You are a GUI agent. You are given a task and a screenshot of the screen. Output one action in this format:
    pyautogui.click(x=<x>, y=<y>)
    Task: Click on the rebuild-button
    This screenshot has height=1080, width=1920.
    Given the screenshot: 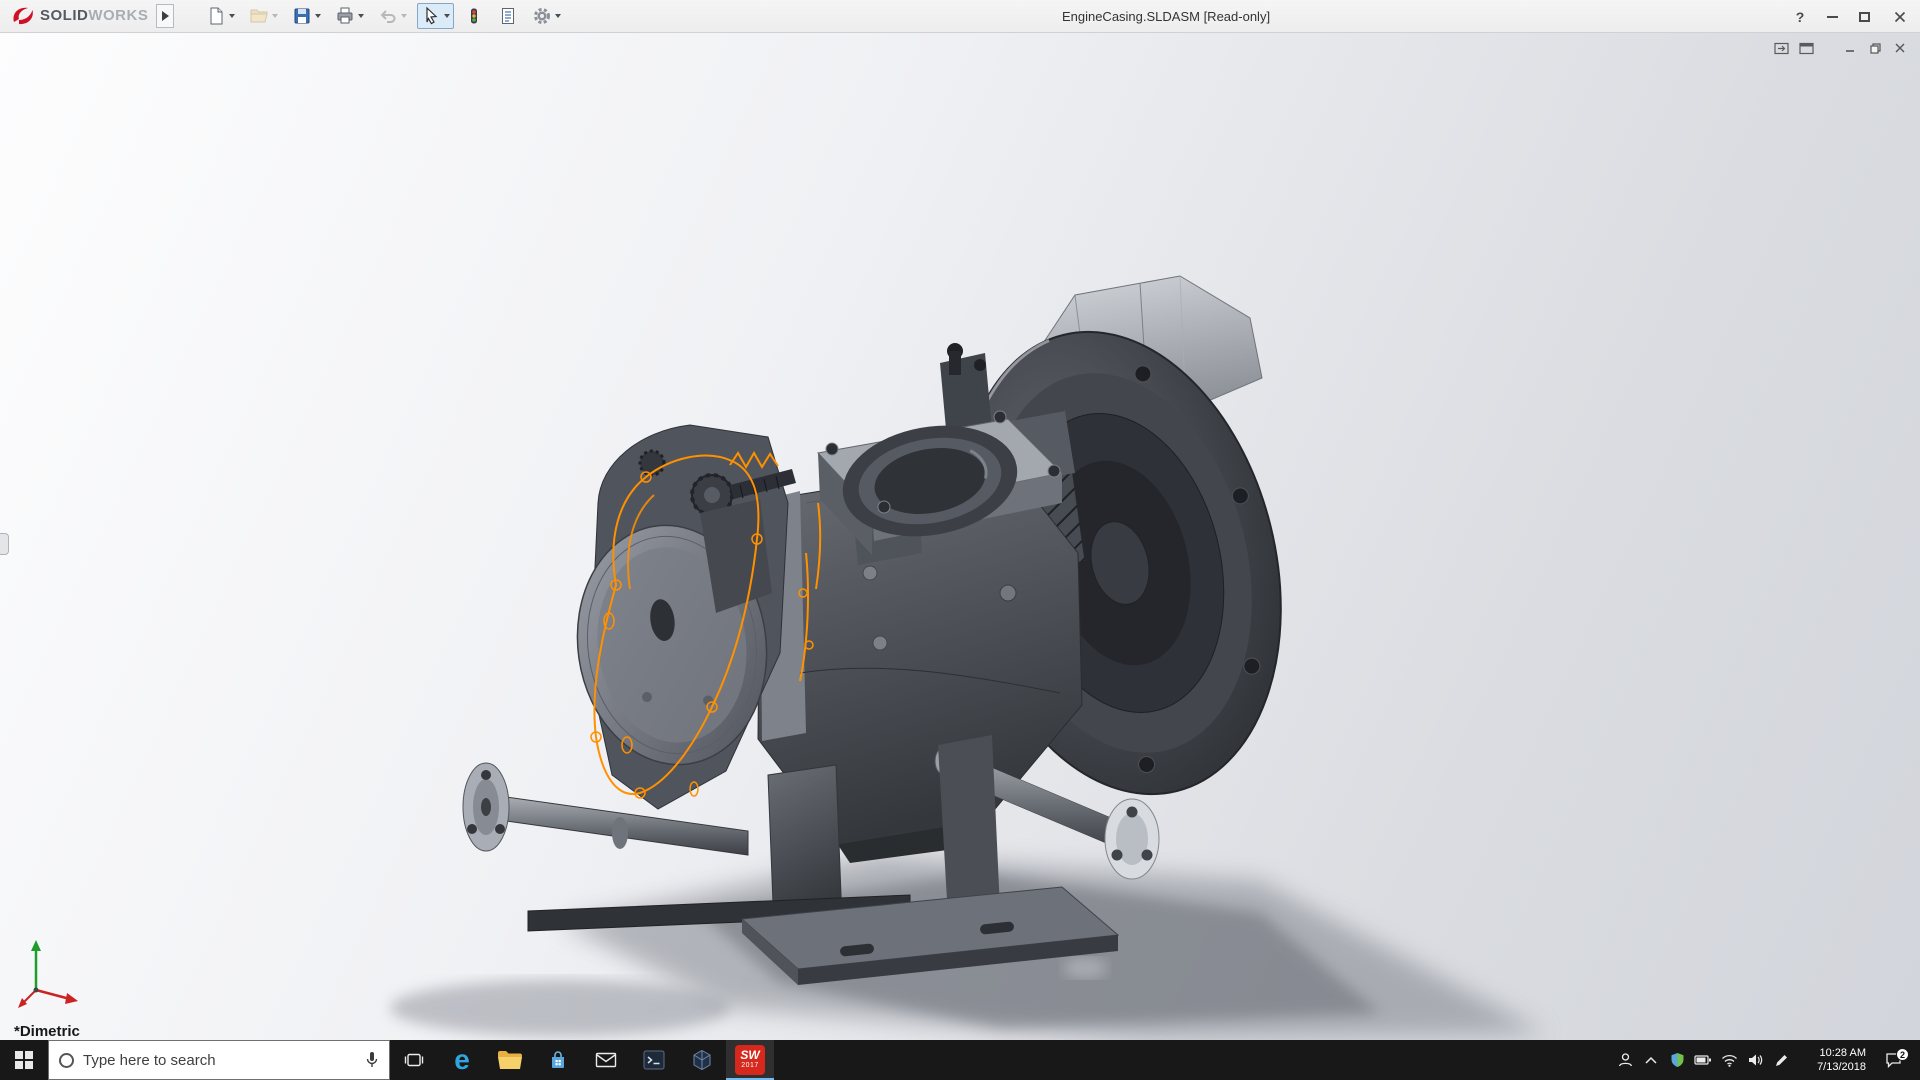 What is the action you would take?
    pyautogui.click(x=474, y=16)
    